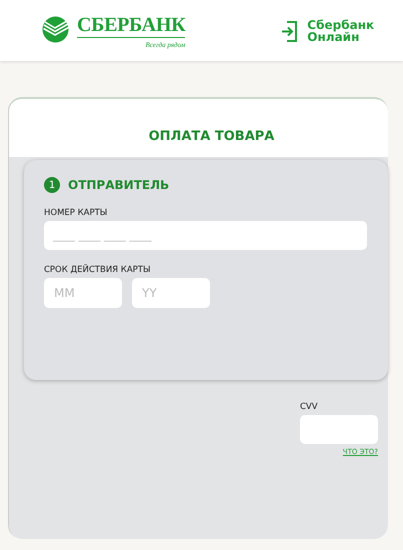 The height and width of the screenshot is (550, 403). Describe the element at coordinates (55, 29) in the screenshot. I see `logo-icon` at that location.